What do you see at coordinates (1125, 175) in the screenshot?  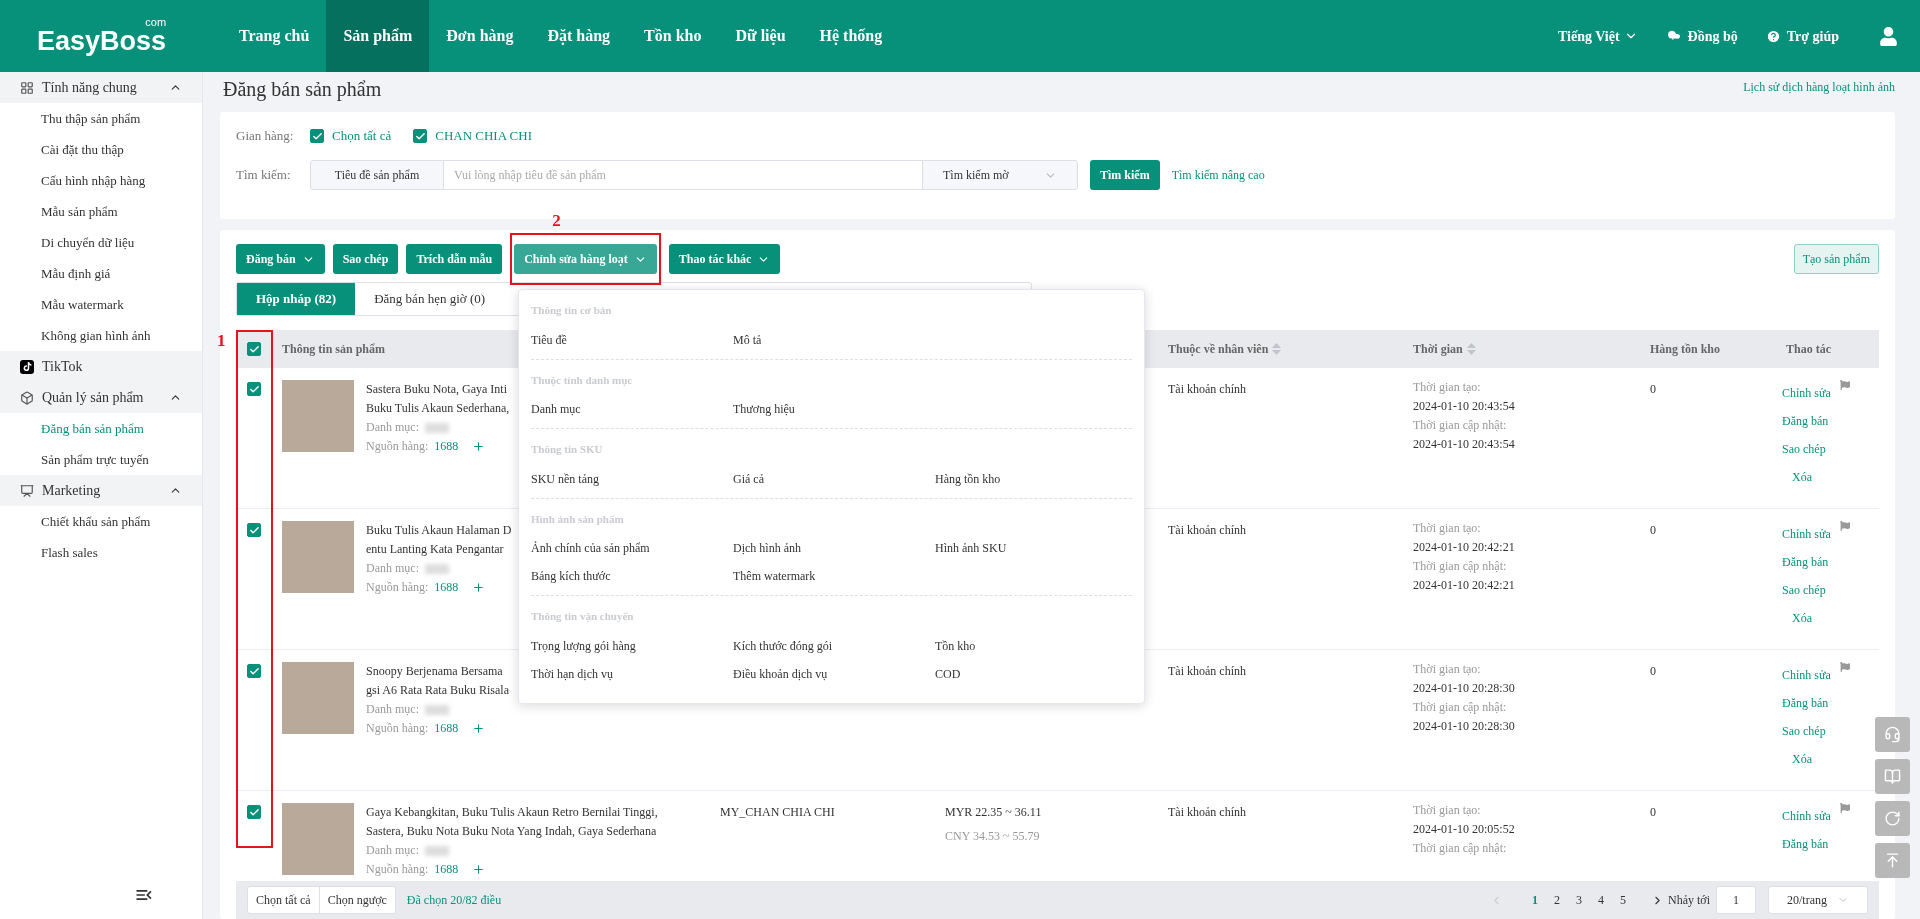 I see `search-button: Tìm kiếm` at bounding box center [1125, 175].